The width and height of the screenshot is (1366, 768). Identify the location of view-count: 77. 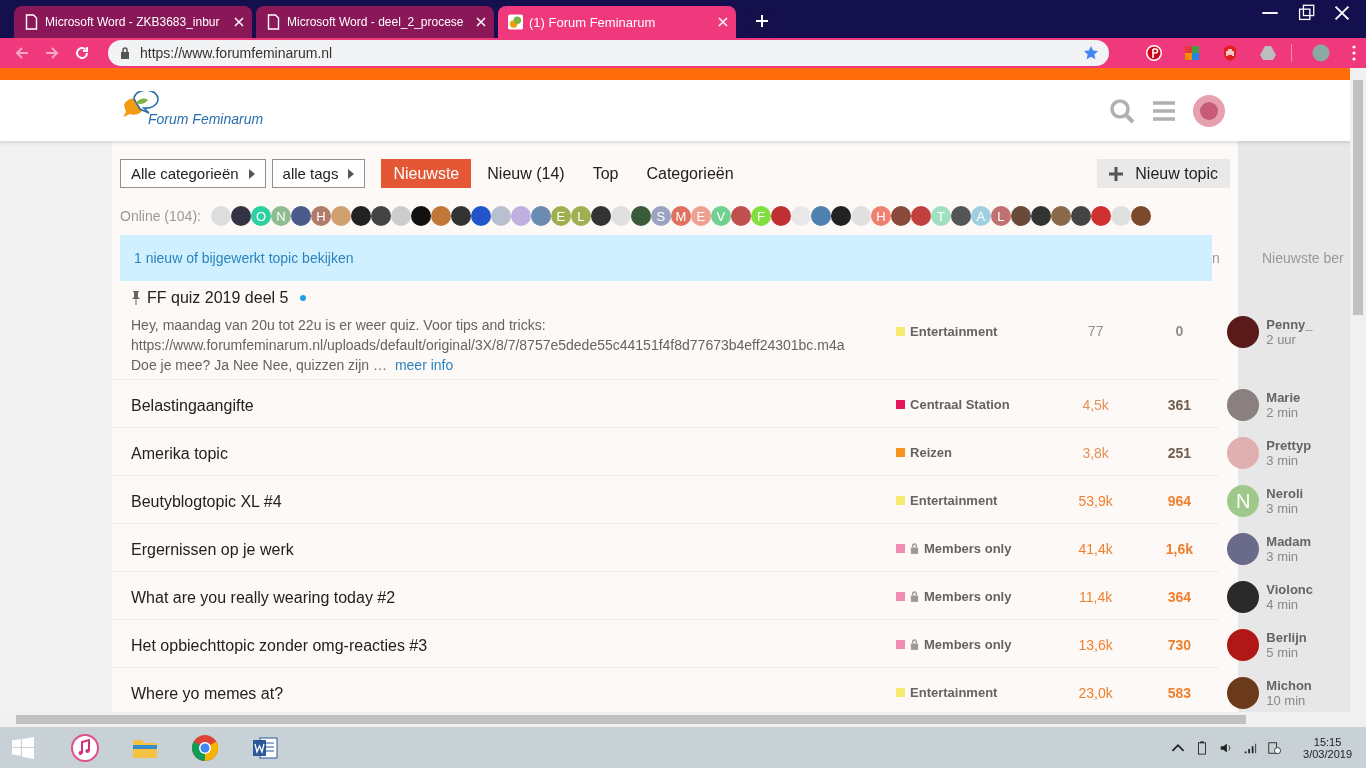
(1095, 331).